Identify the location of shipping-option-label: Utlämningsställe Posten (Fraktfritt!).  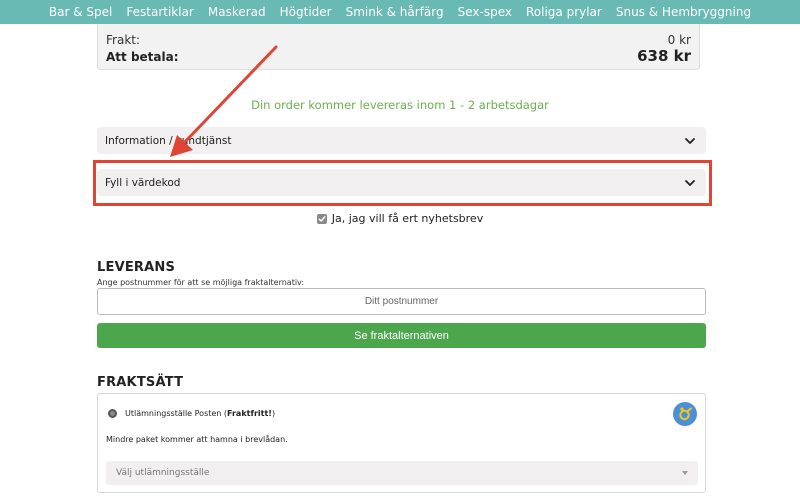
(200, 413).